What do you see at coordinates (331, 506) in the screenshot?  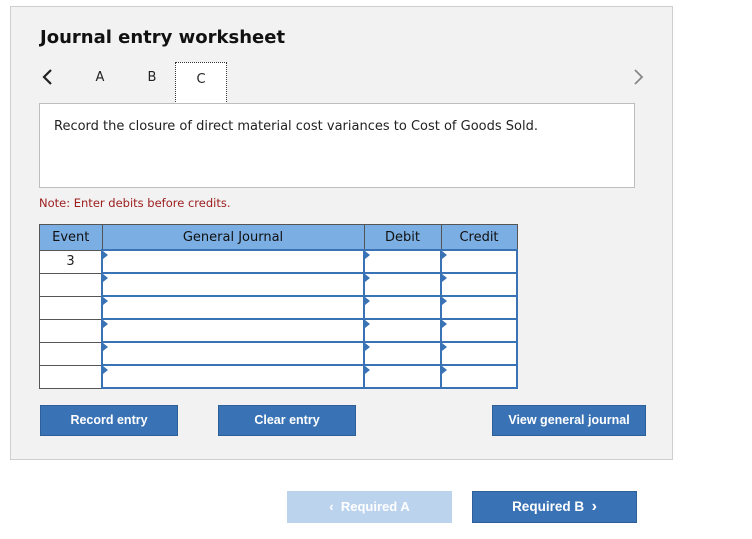 I see `chevron-left-icon: ‹` at bounding box center [331, 506].